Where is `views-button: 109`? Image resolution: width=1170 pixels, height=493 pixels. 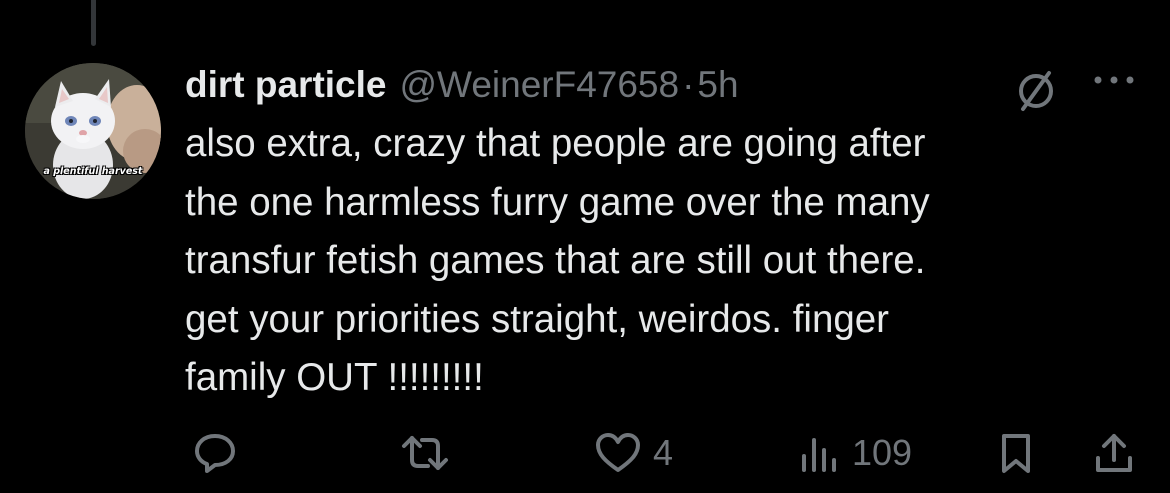 views-button: 109 is located at coordinates (855, 453).